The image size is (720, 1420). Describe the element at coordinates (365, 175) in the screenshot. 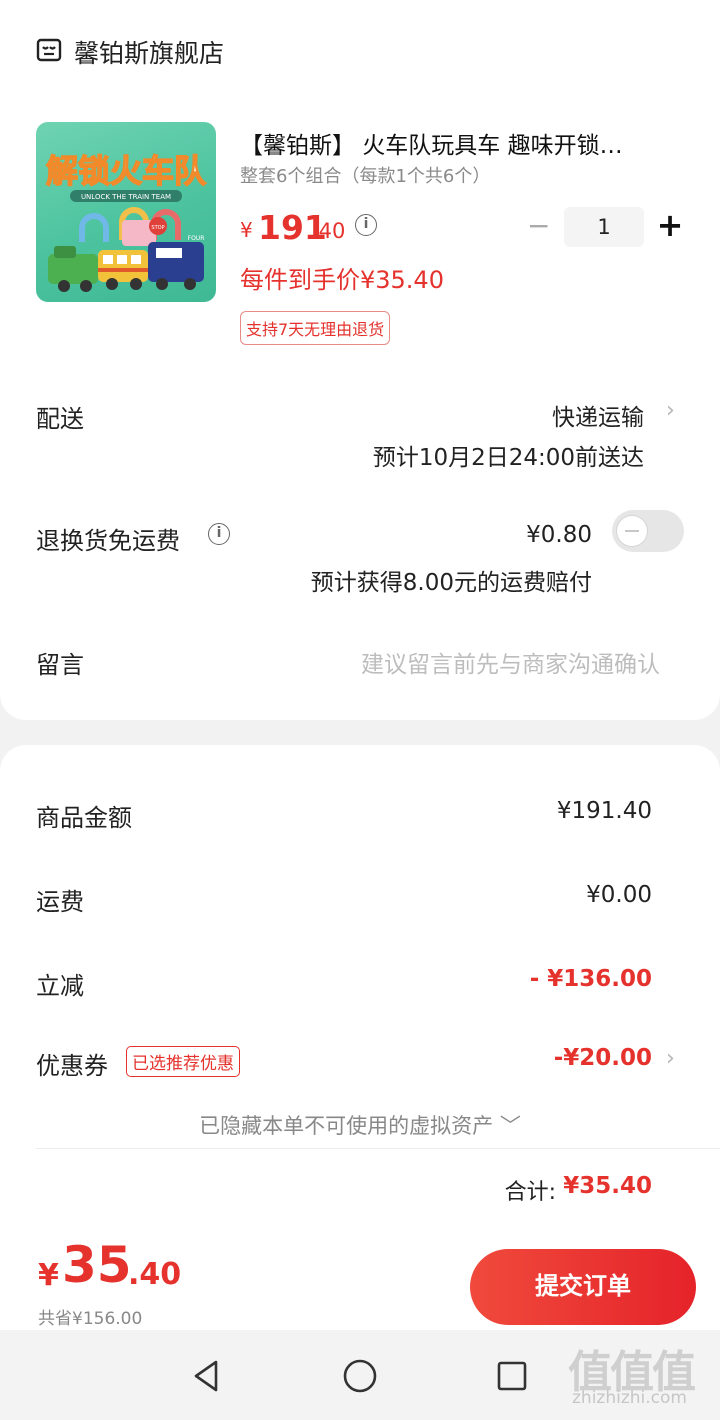

I see `product-spec: 整套6个组合（每款1个共6个）` at that location.